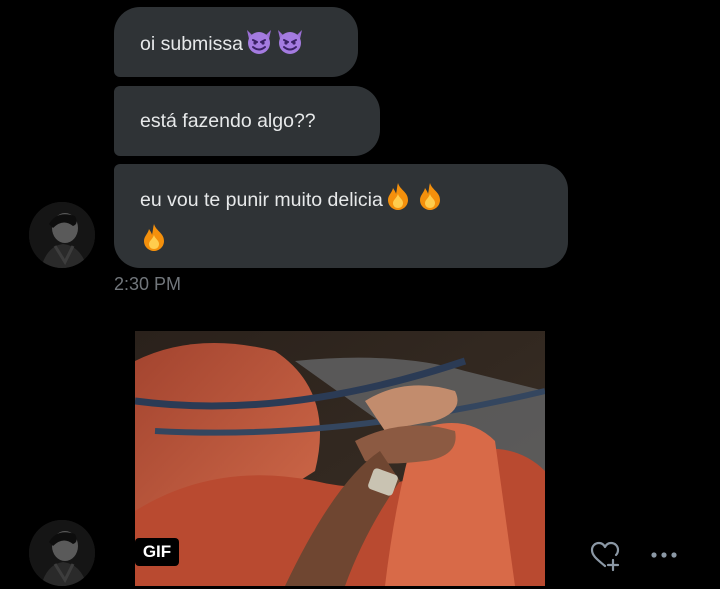 The image size is (720, 589). What do you see at coordinates (148, 284) in the screenshot?
I see `message-timestamp: 2:30 PM` at bounding box center [148, 284].